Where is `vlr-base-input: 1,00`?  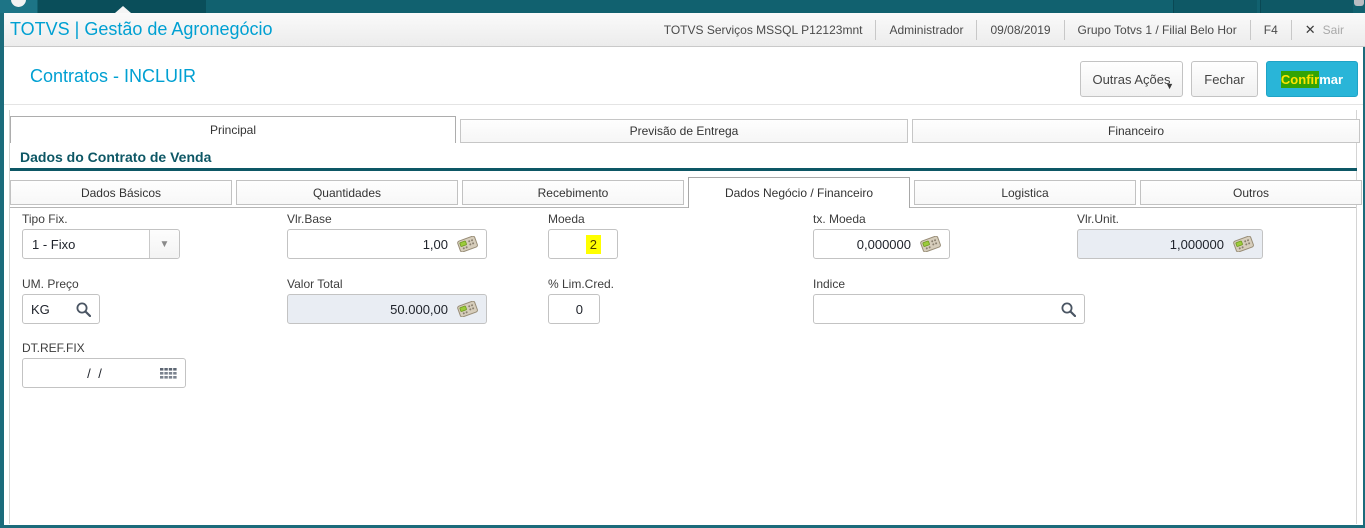 vlr-base-input: 1,00 is located at coordinates (387, 244).